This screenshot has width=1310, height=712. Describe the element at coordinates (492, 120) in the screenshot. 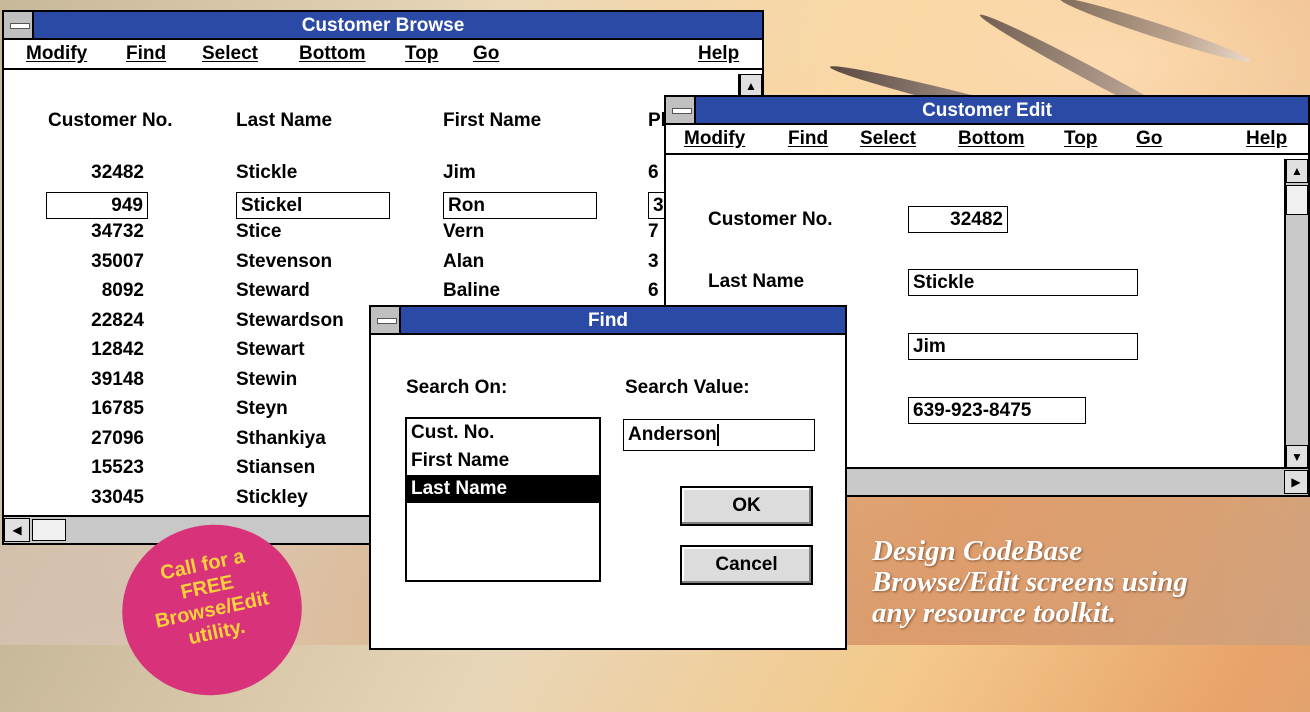

I see `col-header-first-name: First Name` at that location.